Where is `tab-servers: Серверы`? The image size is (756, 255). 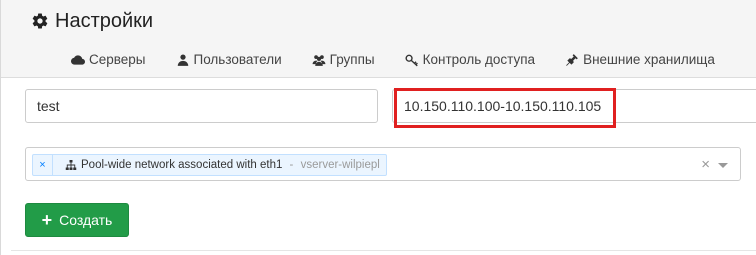
tab-servers: Серверы is located at coordinates (108, 60).